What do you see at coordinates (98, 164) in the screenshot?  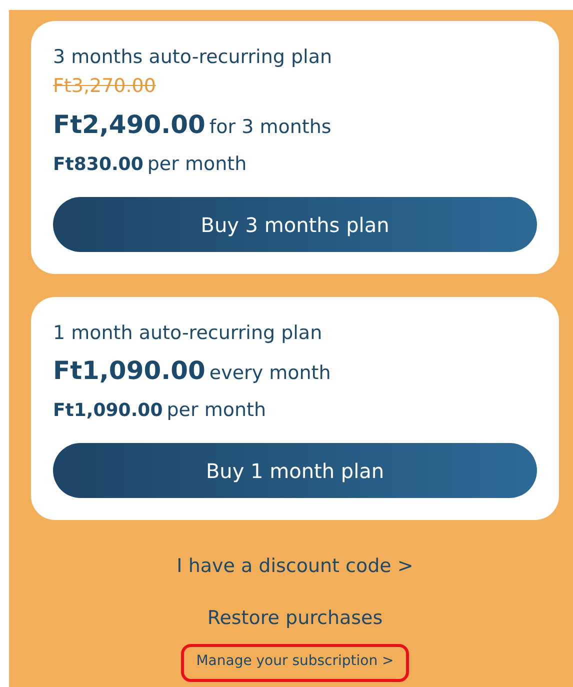 I see `monthly-price: Ft830.00` at bounding box center [98, 164].